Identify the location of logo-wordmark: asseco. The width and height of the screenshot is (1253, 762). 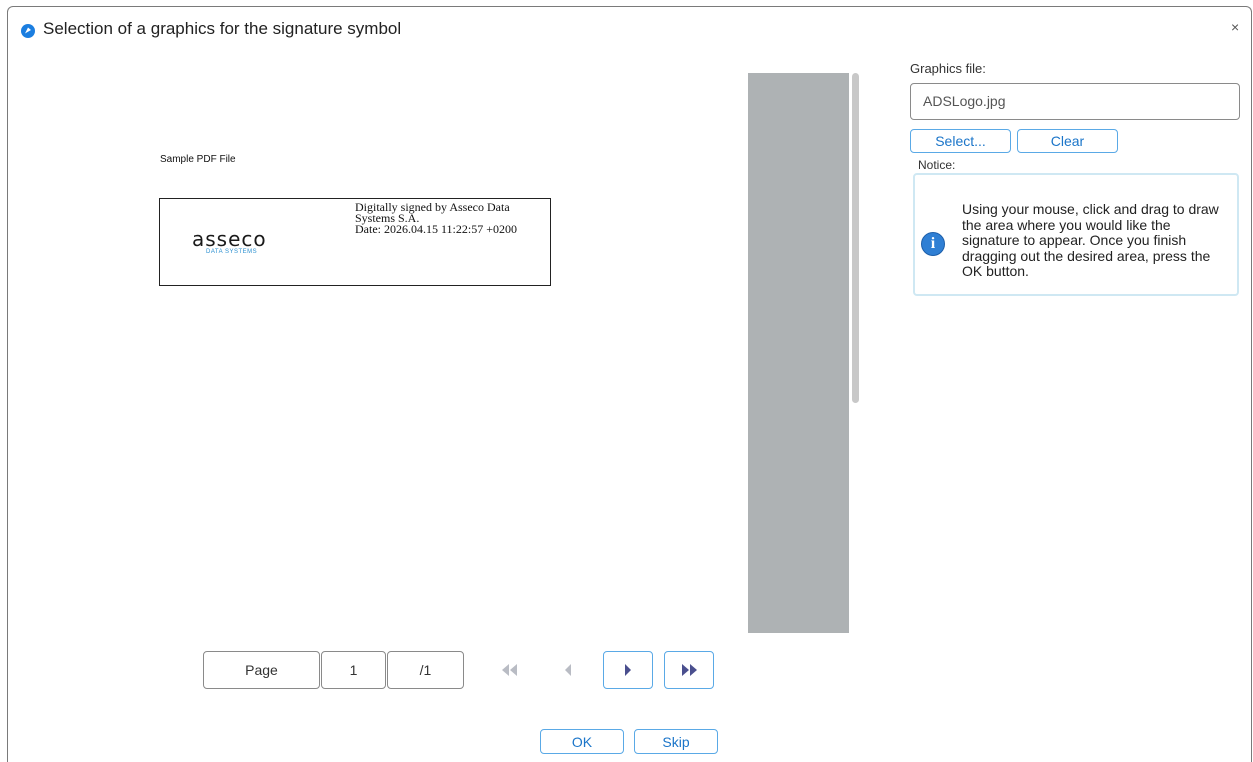
(229, 239).